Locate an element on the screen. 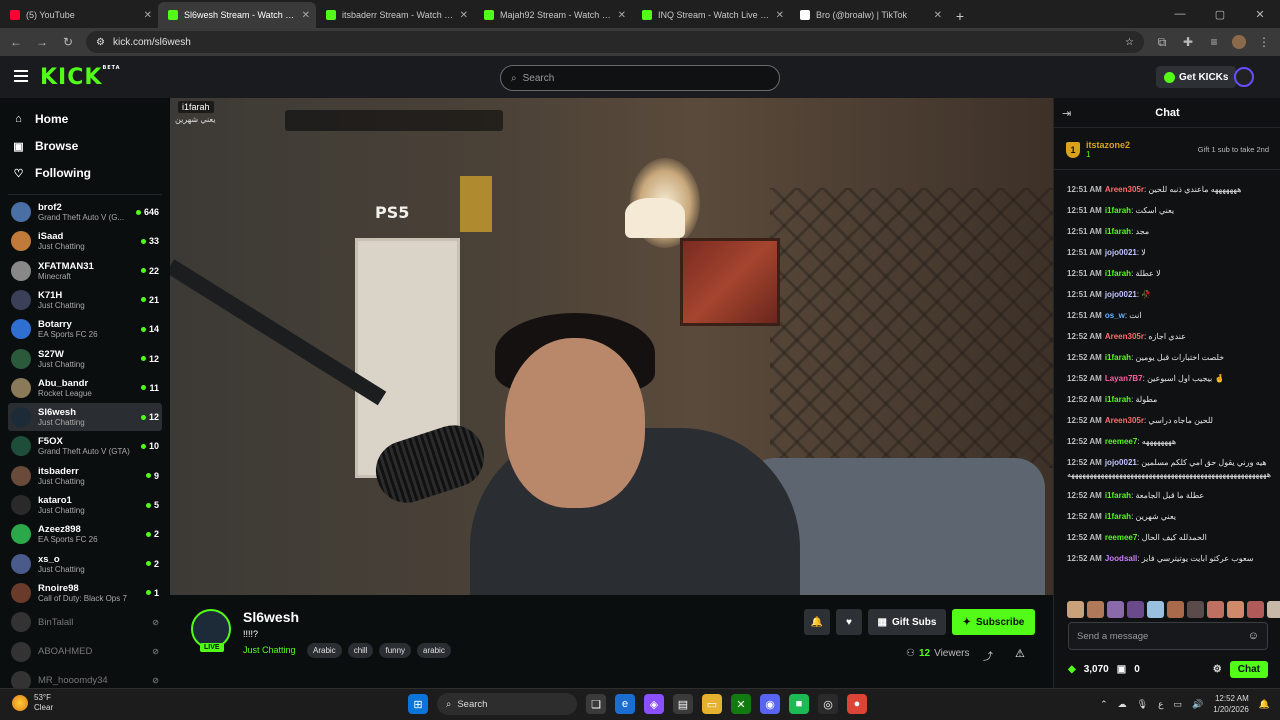 This screenshot has width=1280, height=720. close-window-icon: ✕ is located at coordinates (1260, 14).